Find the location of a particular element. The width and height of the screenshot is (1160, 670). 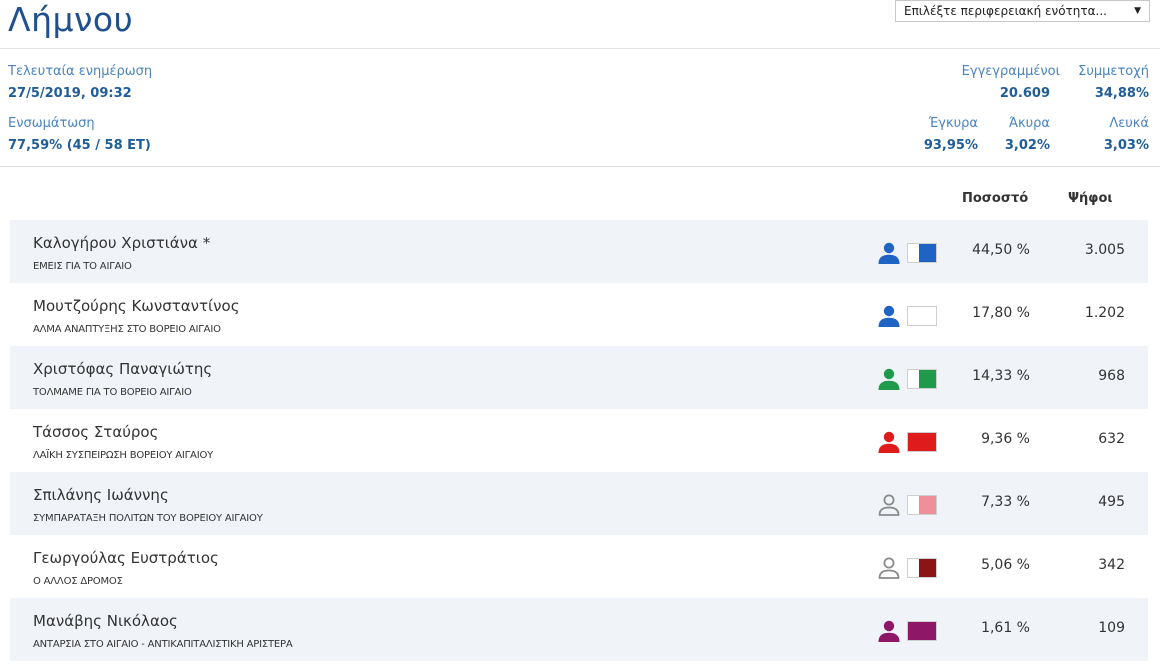

turnout-label: Συμμετοχή is located at coordinates (1113, 71).